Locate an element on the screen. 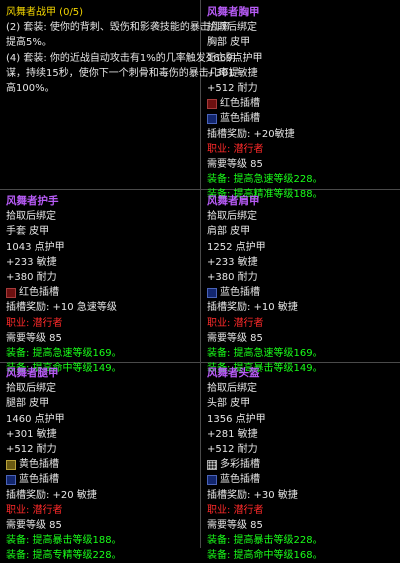  item-slot: 手套 皮甲 is located at coordinates (28, 232).